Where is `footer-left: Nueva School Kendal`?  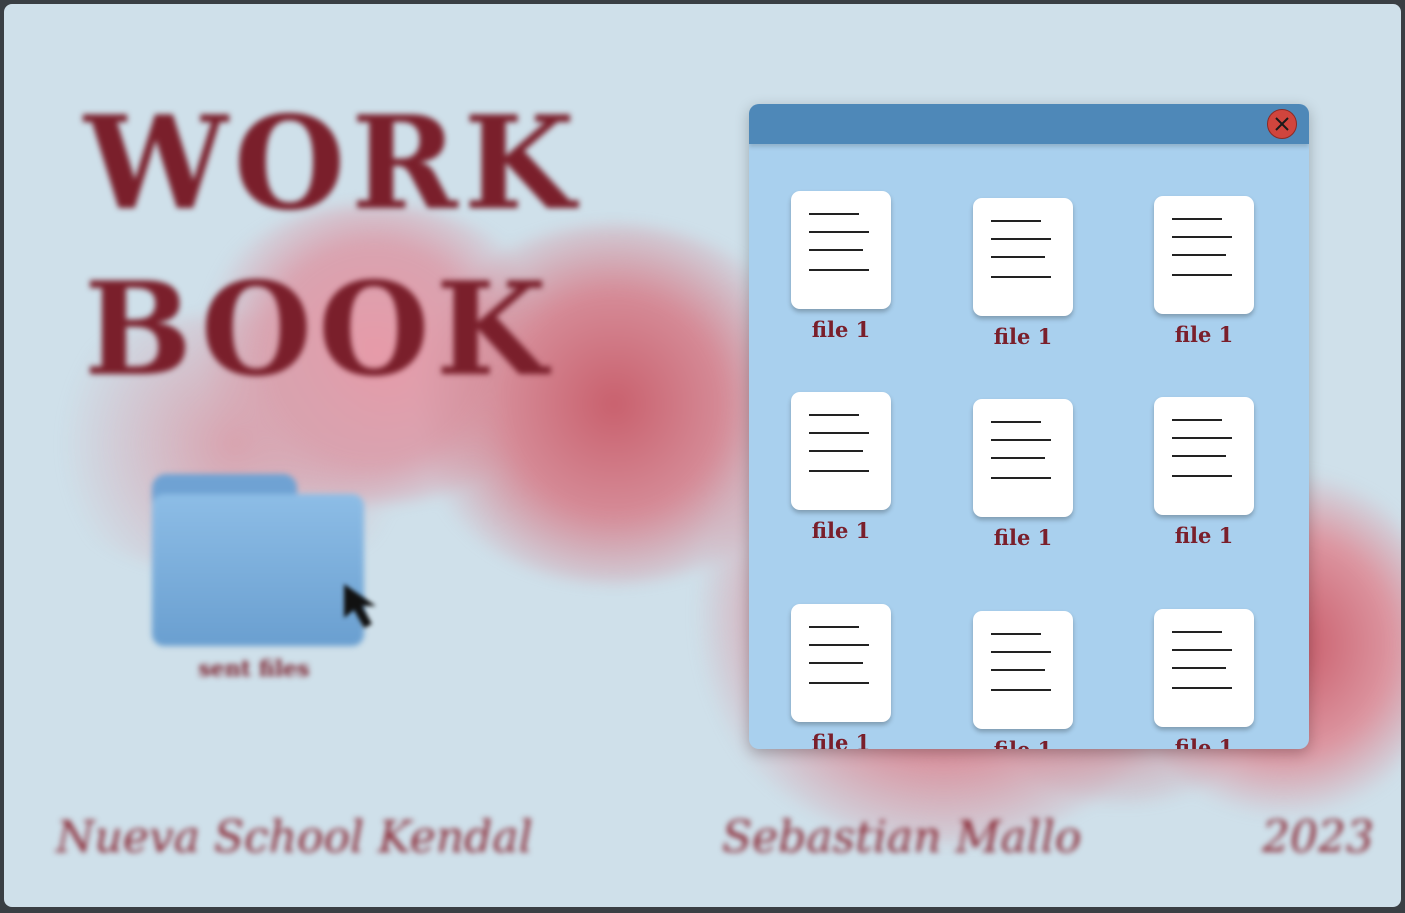
footer-left: Nueva School Kendal is located at coordinates (294, 837).